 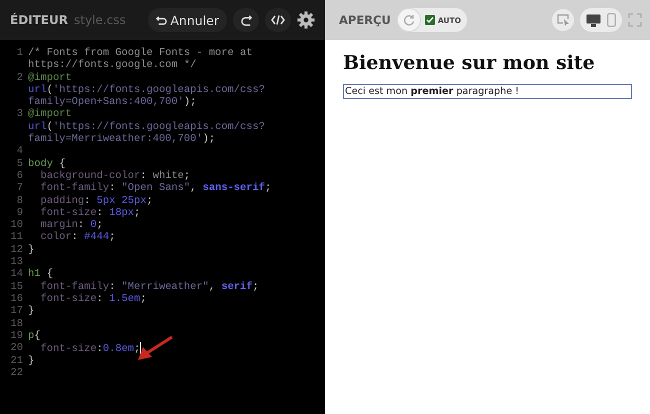 I want to click on line-number: 17, so click(x=17, y=311).